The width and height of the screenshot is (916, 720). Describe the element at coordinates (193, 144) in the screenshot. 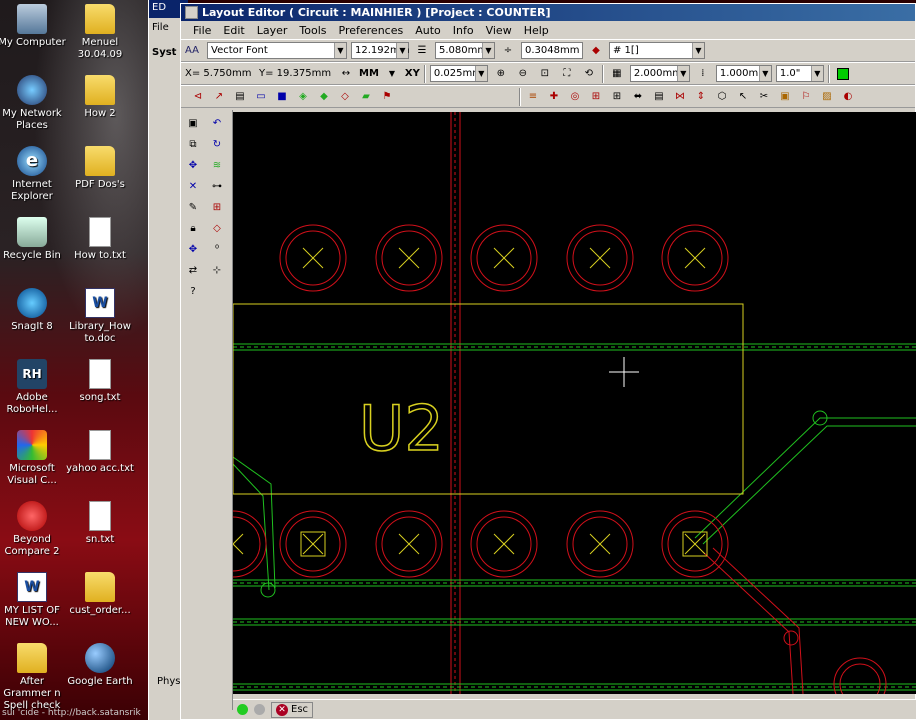

I see `copy-icon: ⧉` at that location.